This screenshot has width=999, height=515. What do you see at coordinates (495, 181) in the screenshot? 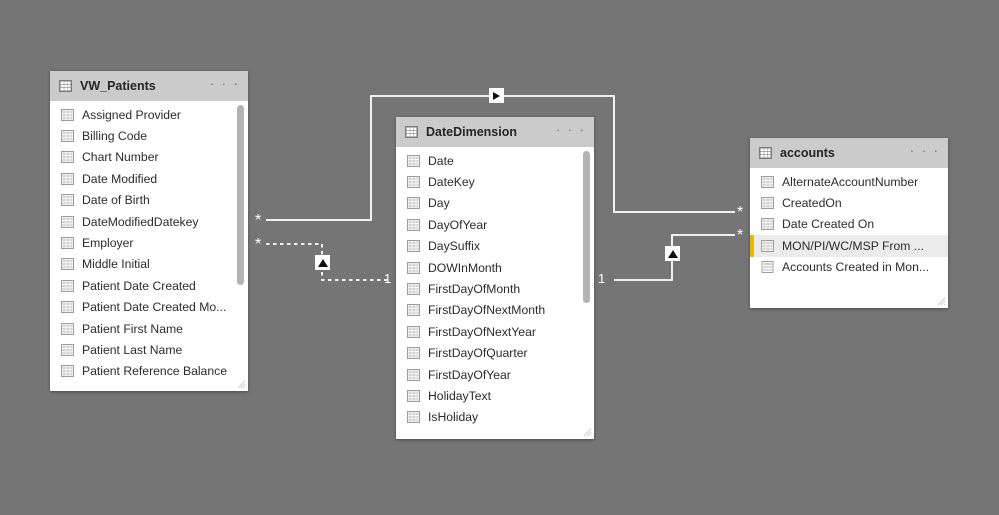
I see `field-row: DateKey` at bounding box center [495, 181].